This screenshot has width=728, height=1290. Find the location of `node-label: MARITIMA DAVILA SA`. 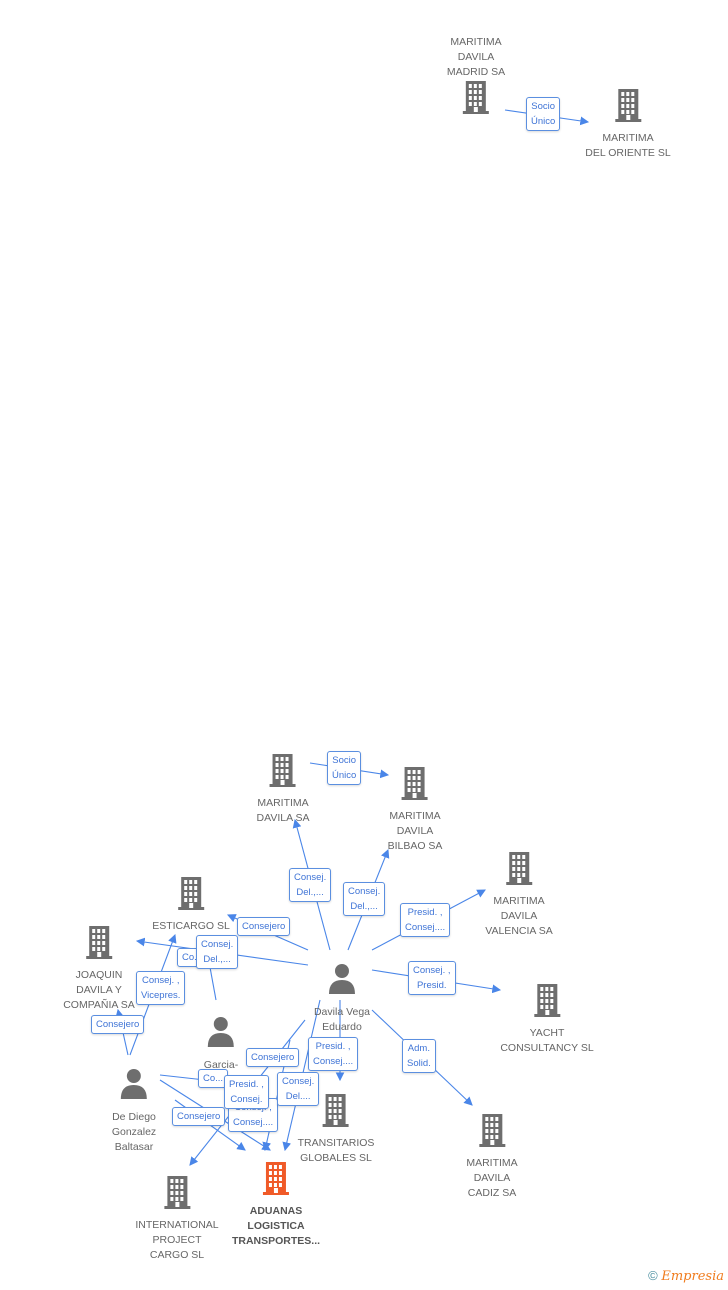

node-label: MARITIMA DAVILA SA is located at coordinates (283, 810).